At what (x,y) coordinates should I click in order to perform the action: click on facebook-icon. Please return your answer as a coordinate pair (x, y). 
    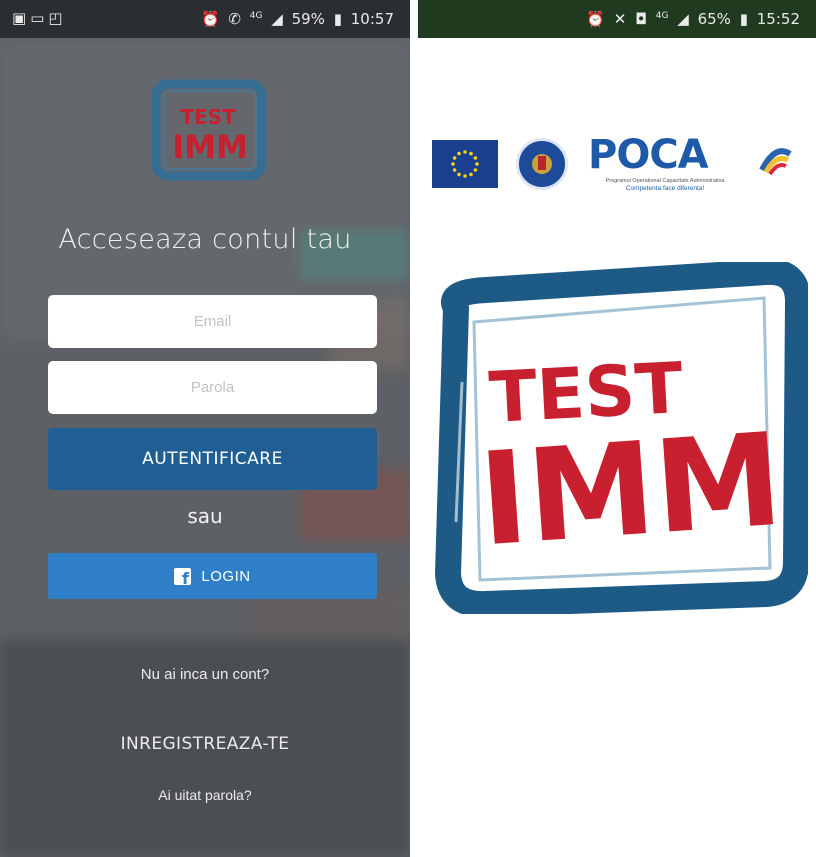
    Looking at the image, I should click on (183, 577).